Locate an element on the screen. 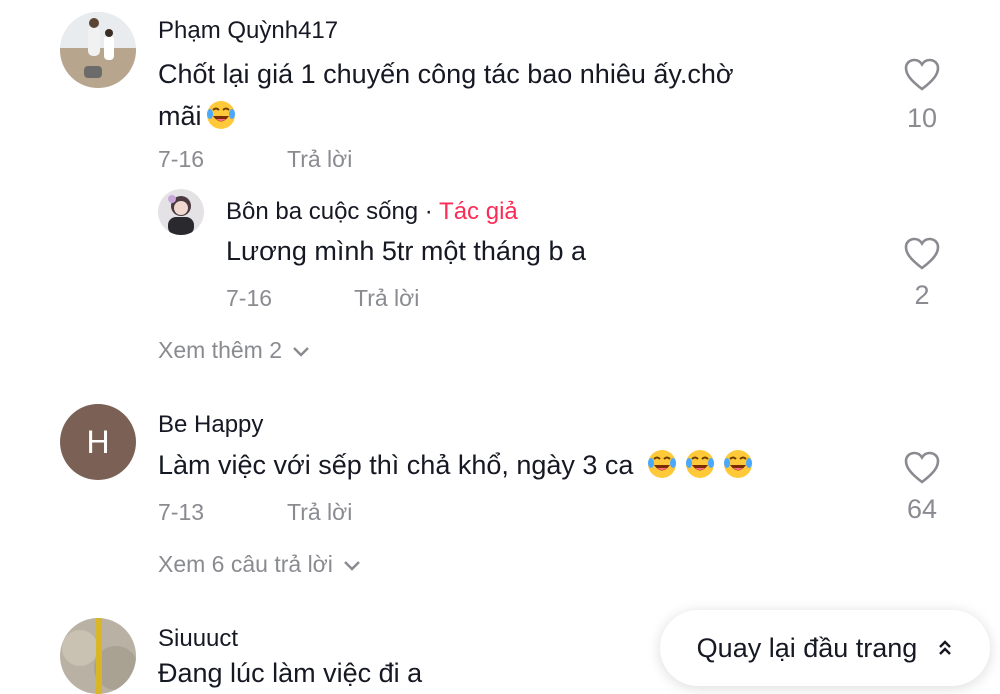  avatar: H is located at coordinates (98, 442).